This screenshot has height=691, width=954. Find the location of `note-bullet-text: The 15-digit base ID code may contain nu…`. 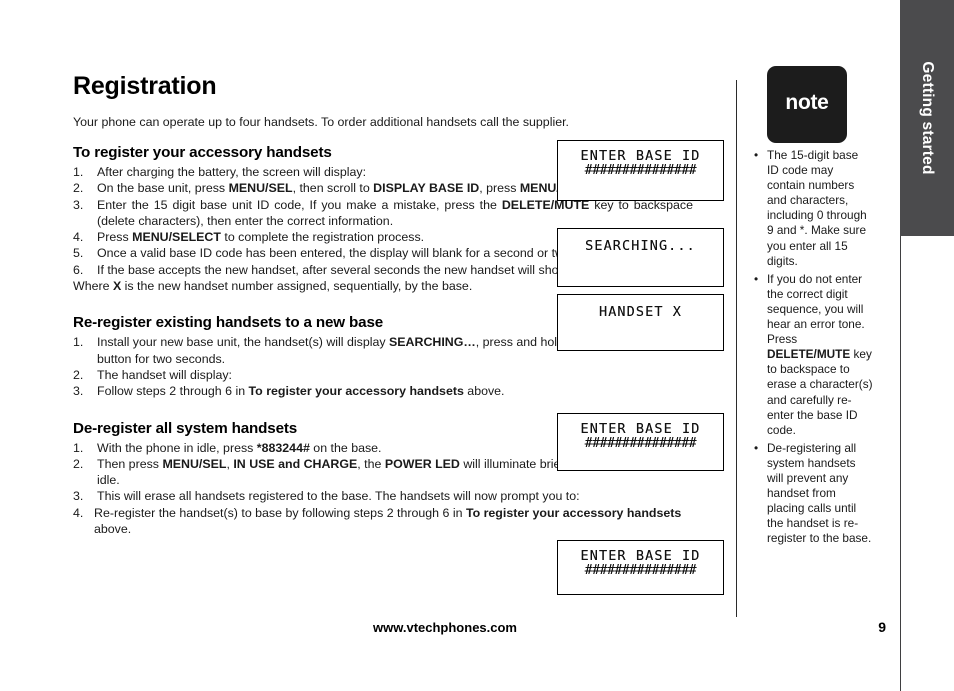

note-bullet-text: The 15-digit base ID code may contain nu… is located at coordinates (817, 208).